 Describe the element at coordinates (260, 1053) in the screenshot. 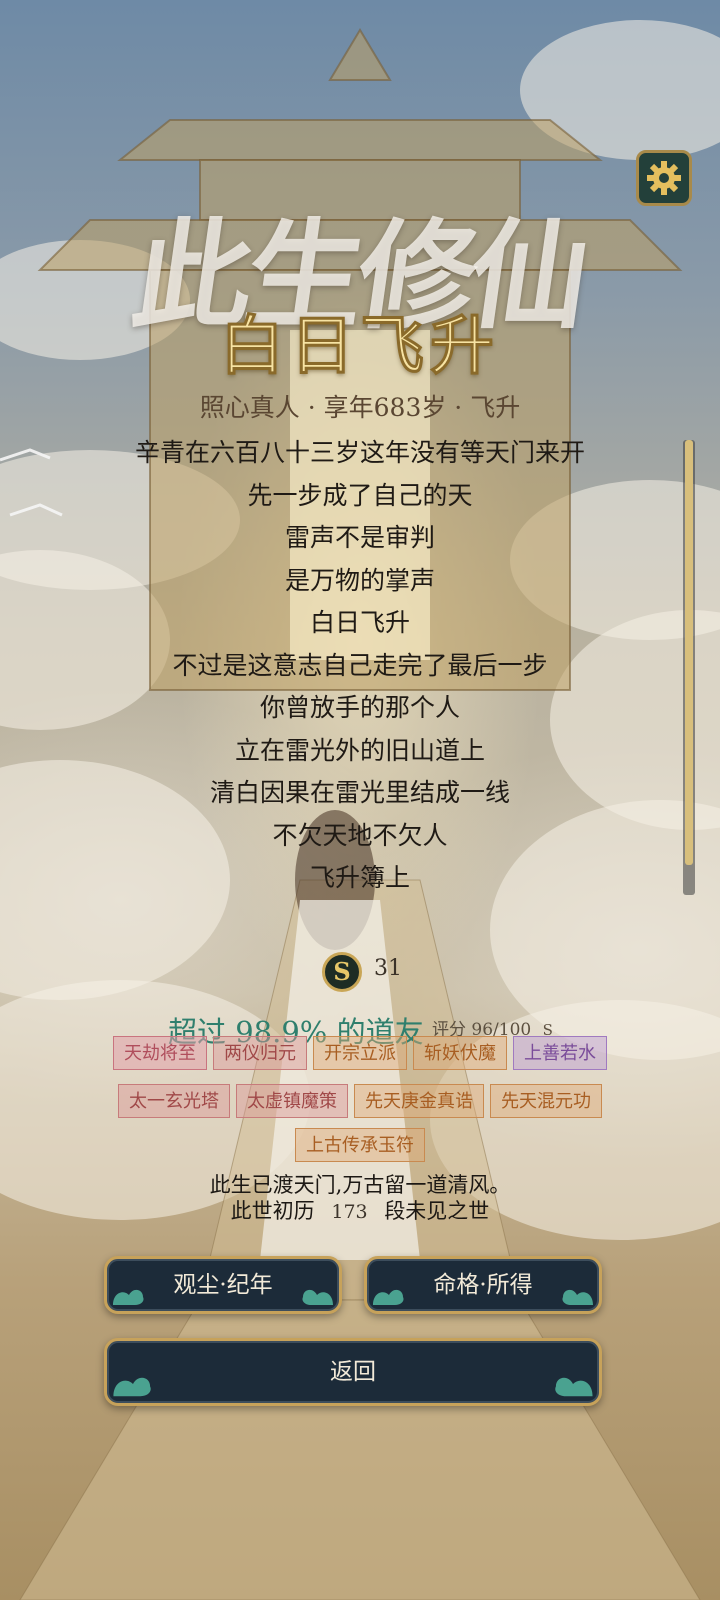

I see `tag-chip: 两仪归元` at that location.